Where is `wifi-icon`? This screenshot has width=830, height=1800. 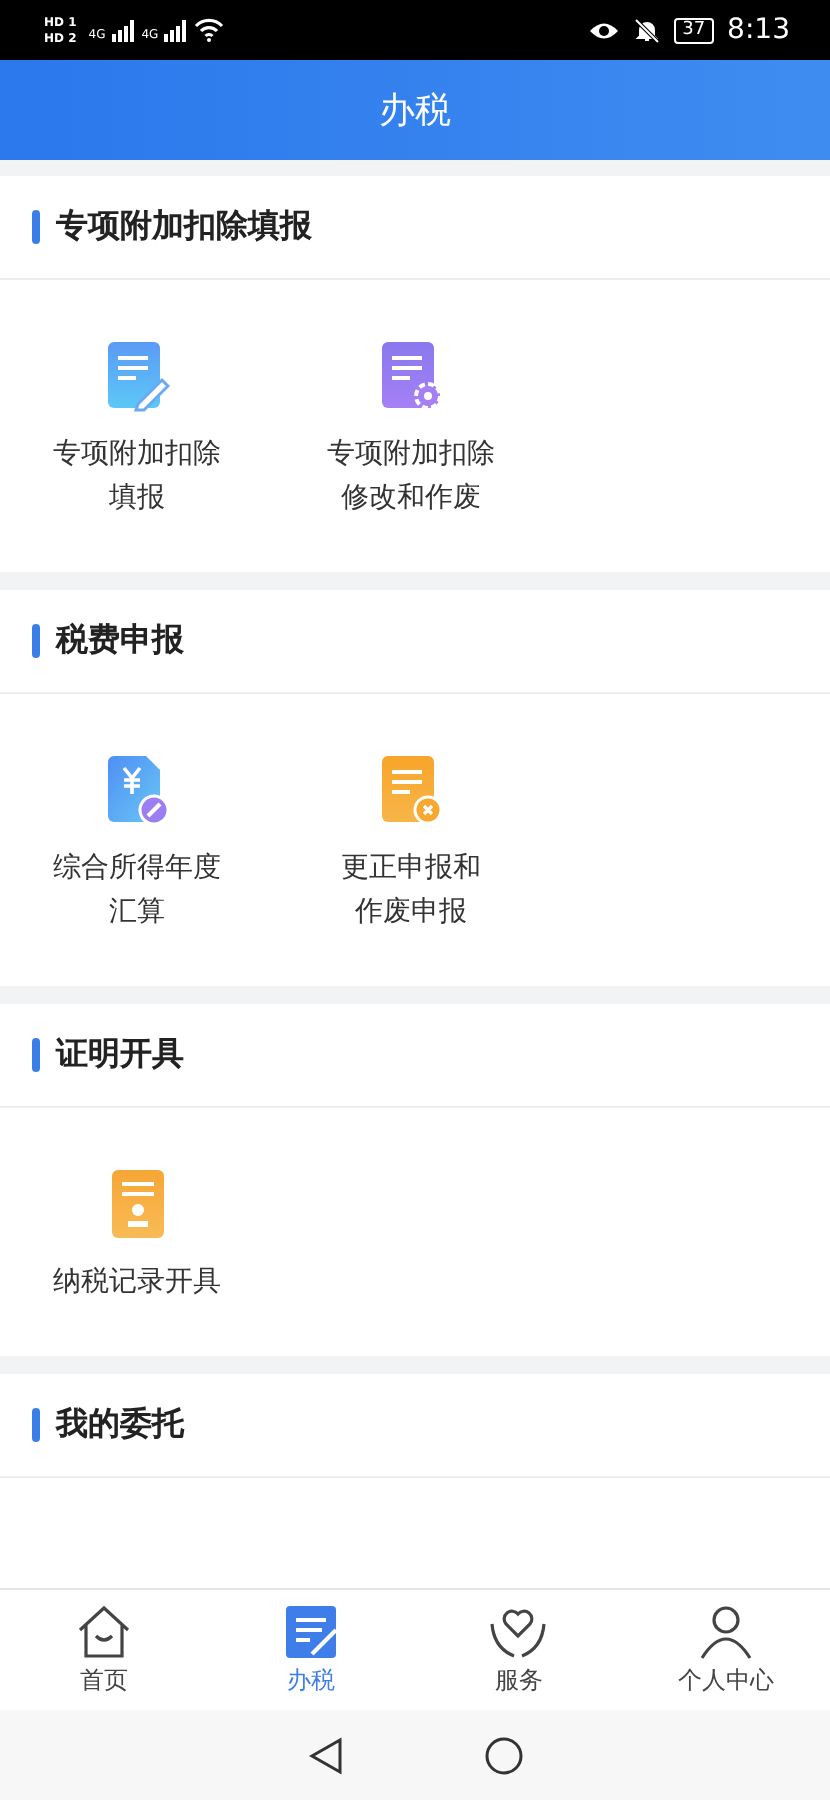
wifi-icon is located at coordinates (209, 30).